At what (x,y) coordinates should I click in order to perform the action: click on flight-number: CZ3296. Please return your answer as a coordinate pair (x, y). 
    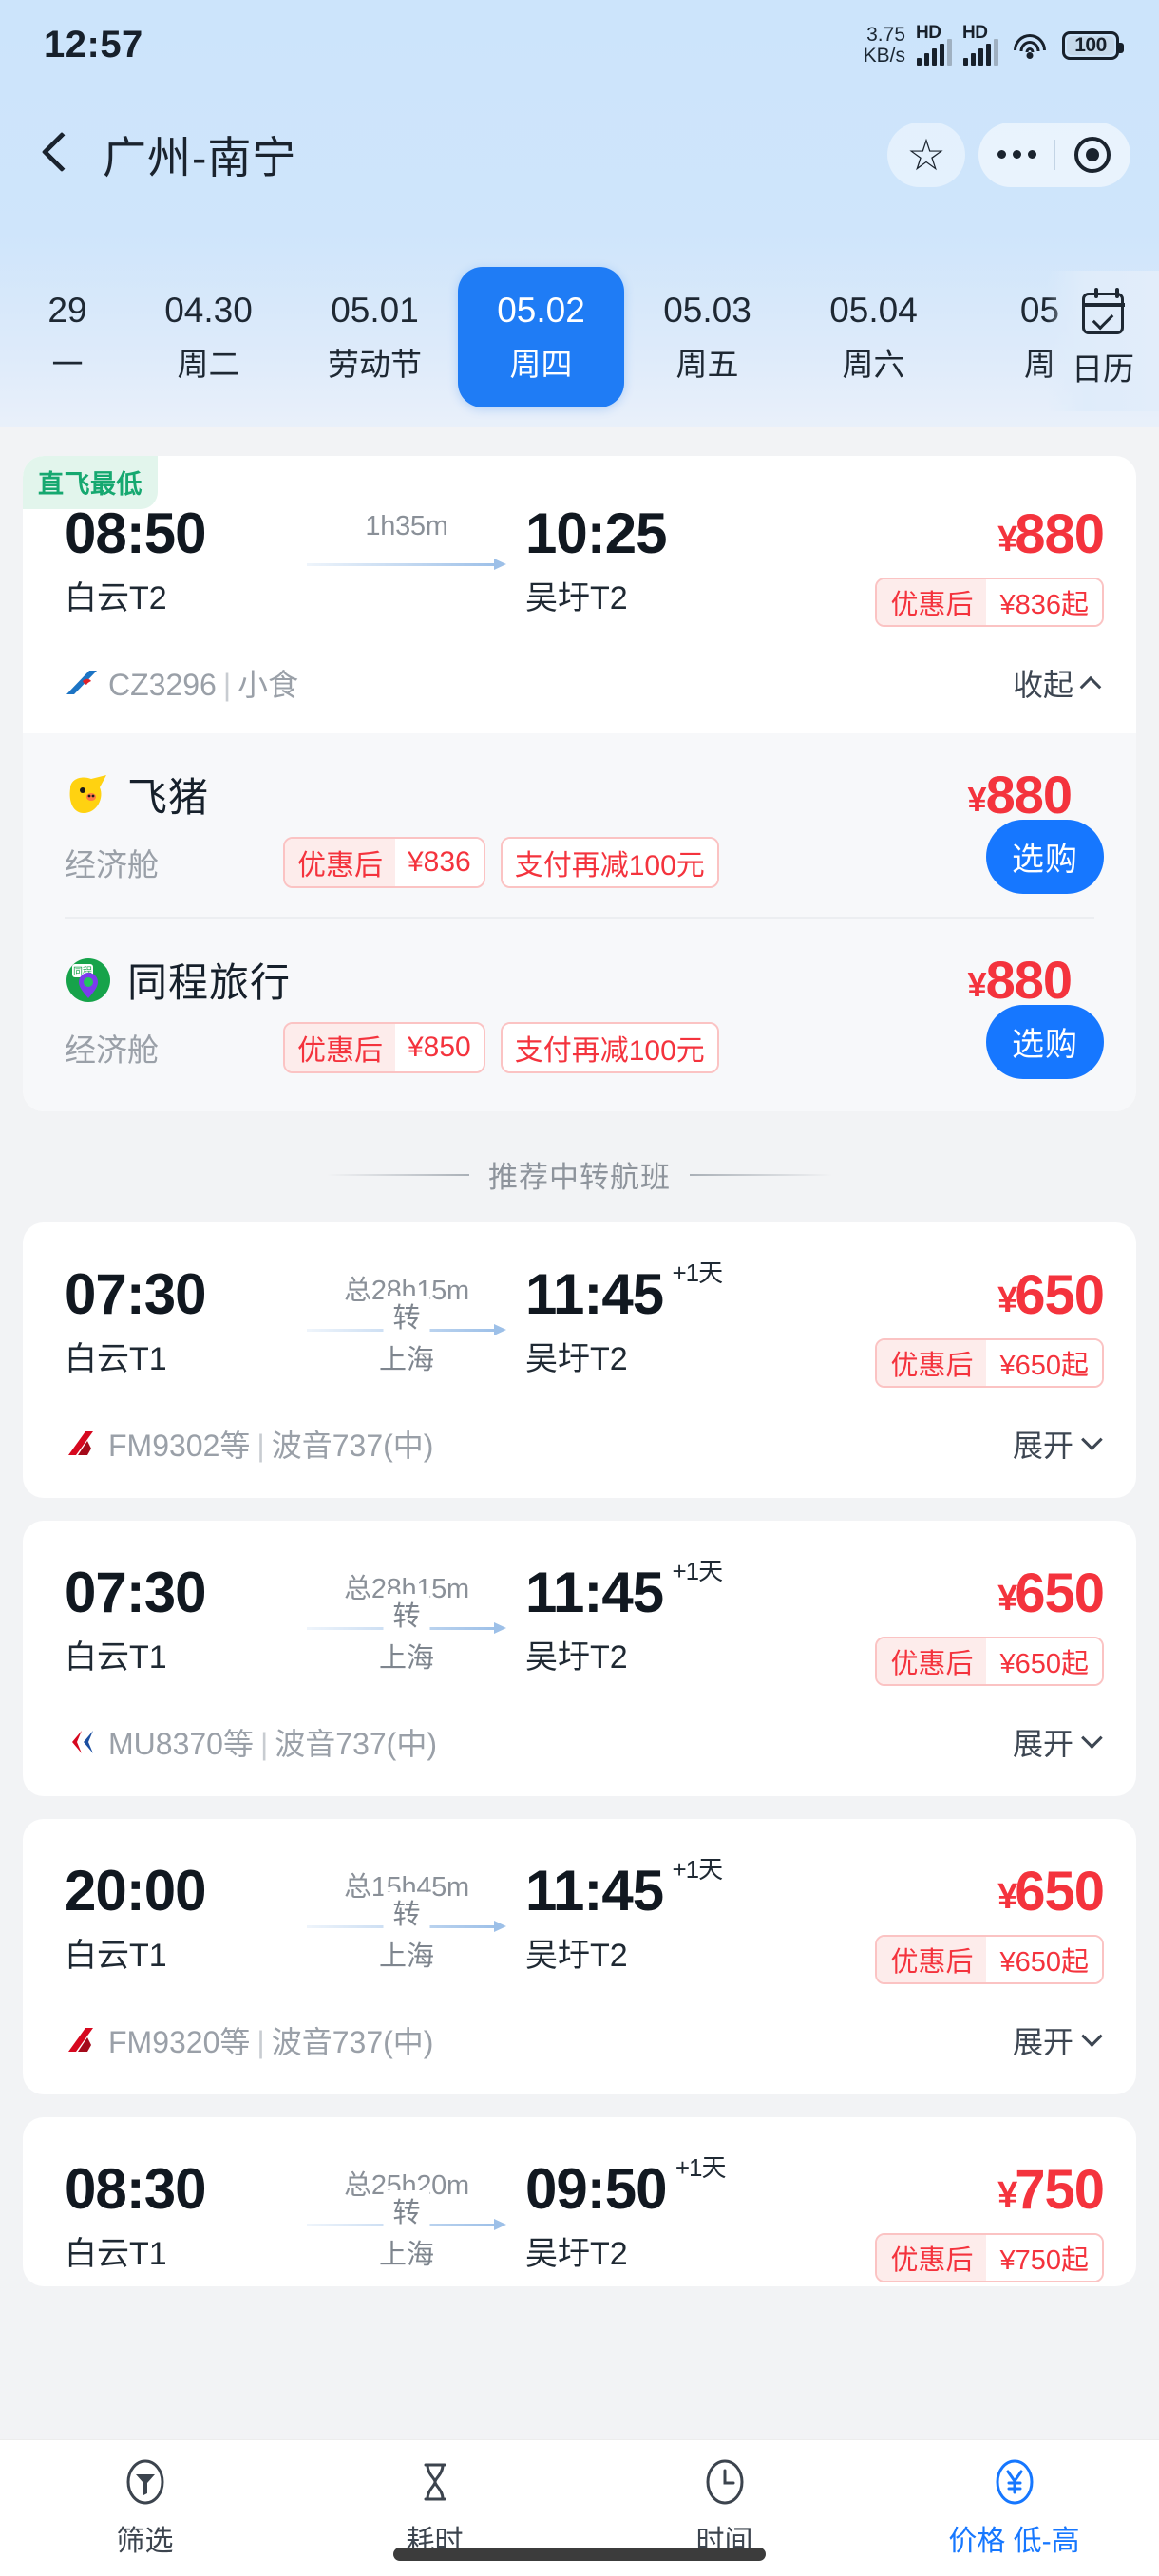
    Looking at the image, I should click on (162, 685).